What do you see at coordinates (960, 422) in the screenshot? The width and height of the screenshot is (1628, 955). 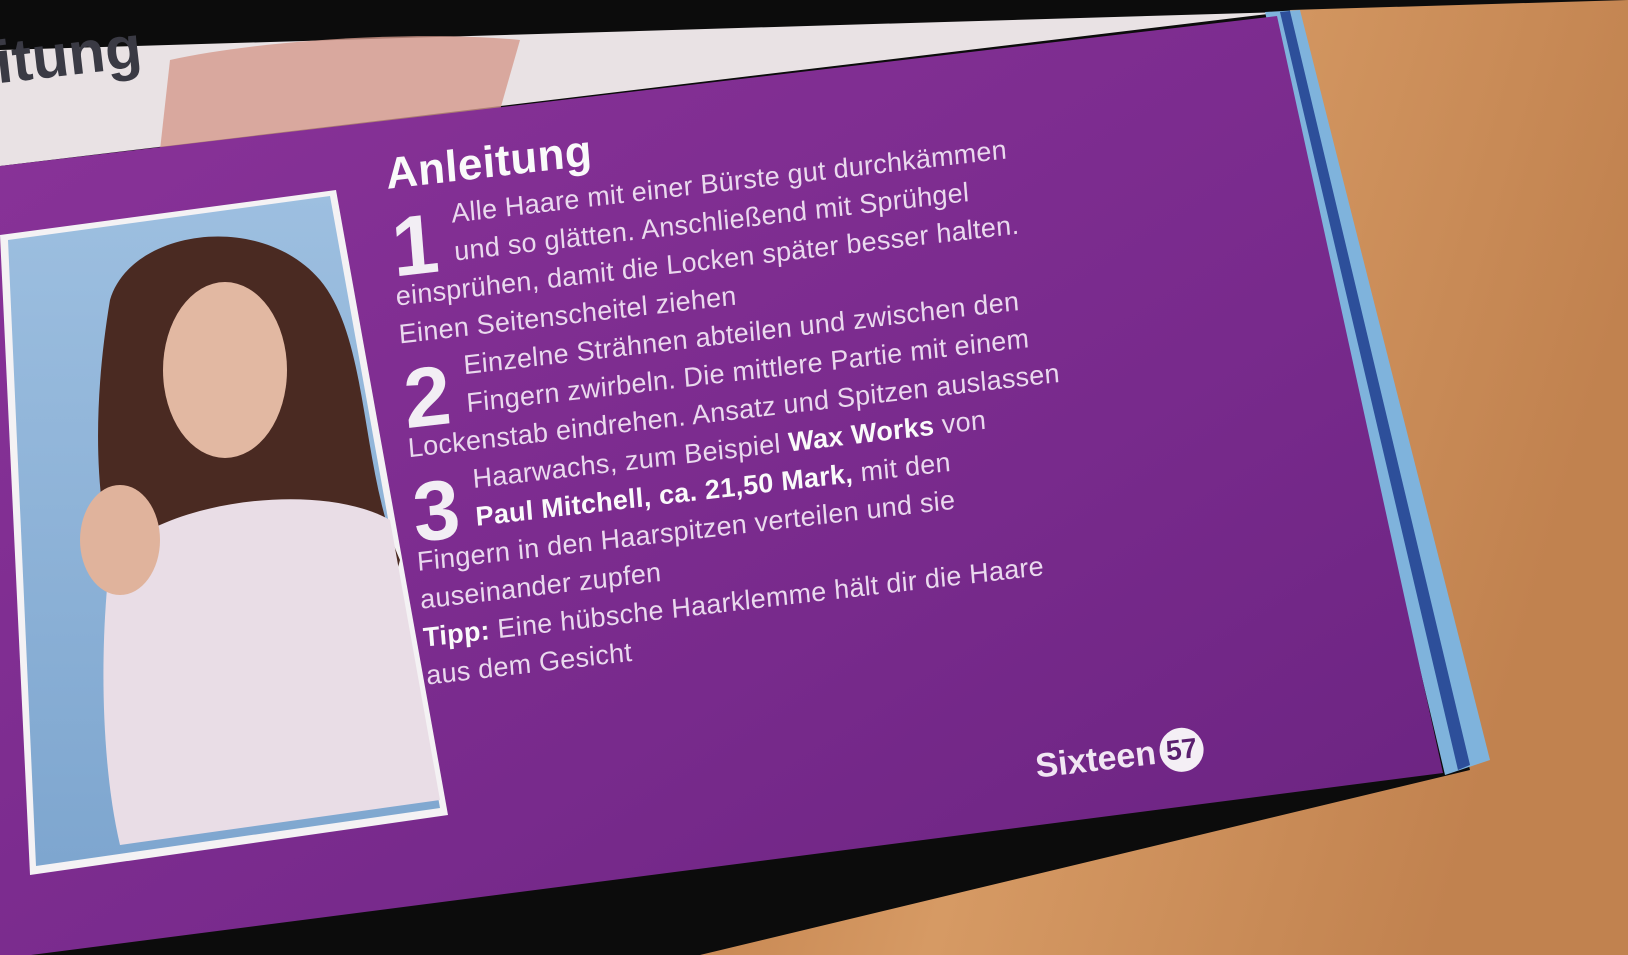 I see `text-span: von` at bounding box center [960, 422].